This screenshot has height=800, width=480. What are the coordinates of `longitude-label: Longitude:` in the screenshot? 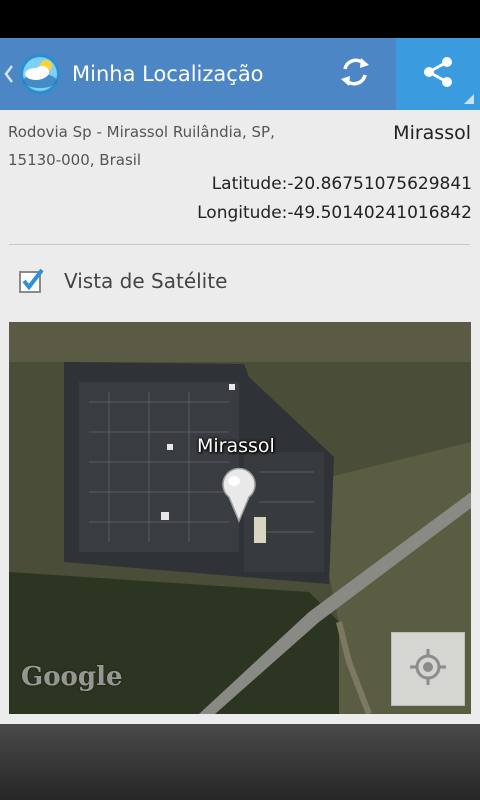 It's located at (242, 213).